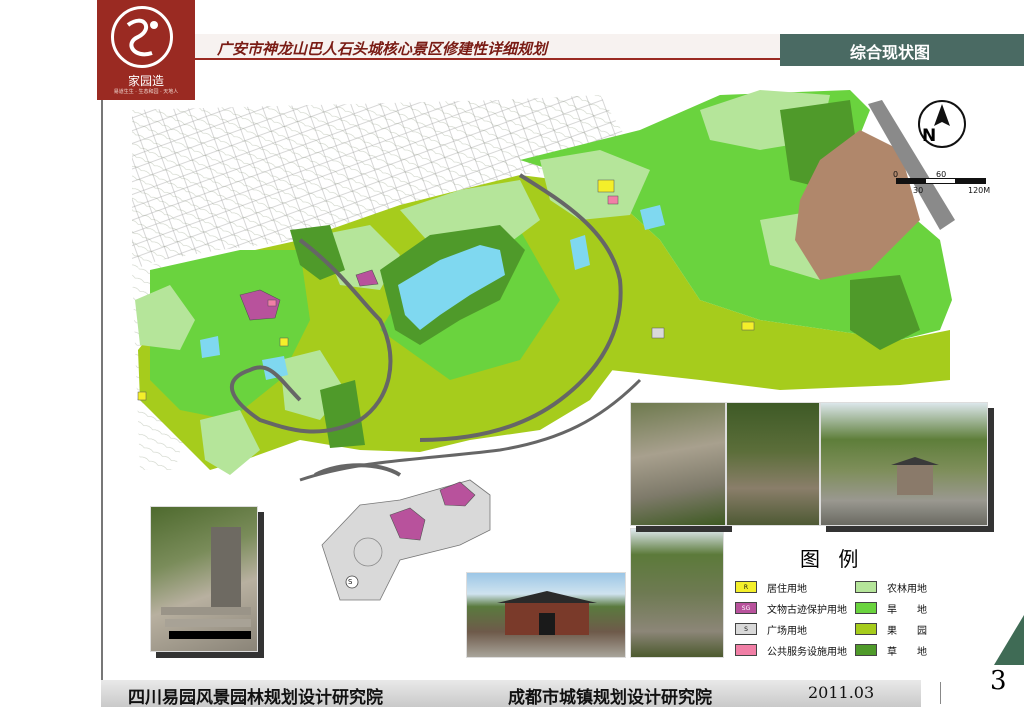  Describe the element at coordinates (891, 650) in the screenshot. I see `legend-item-grassland: 草 地` at that location.